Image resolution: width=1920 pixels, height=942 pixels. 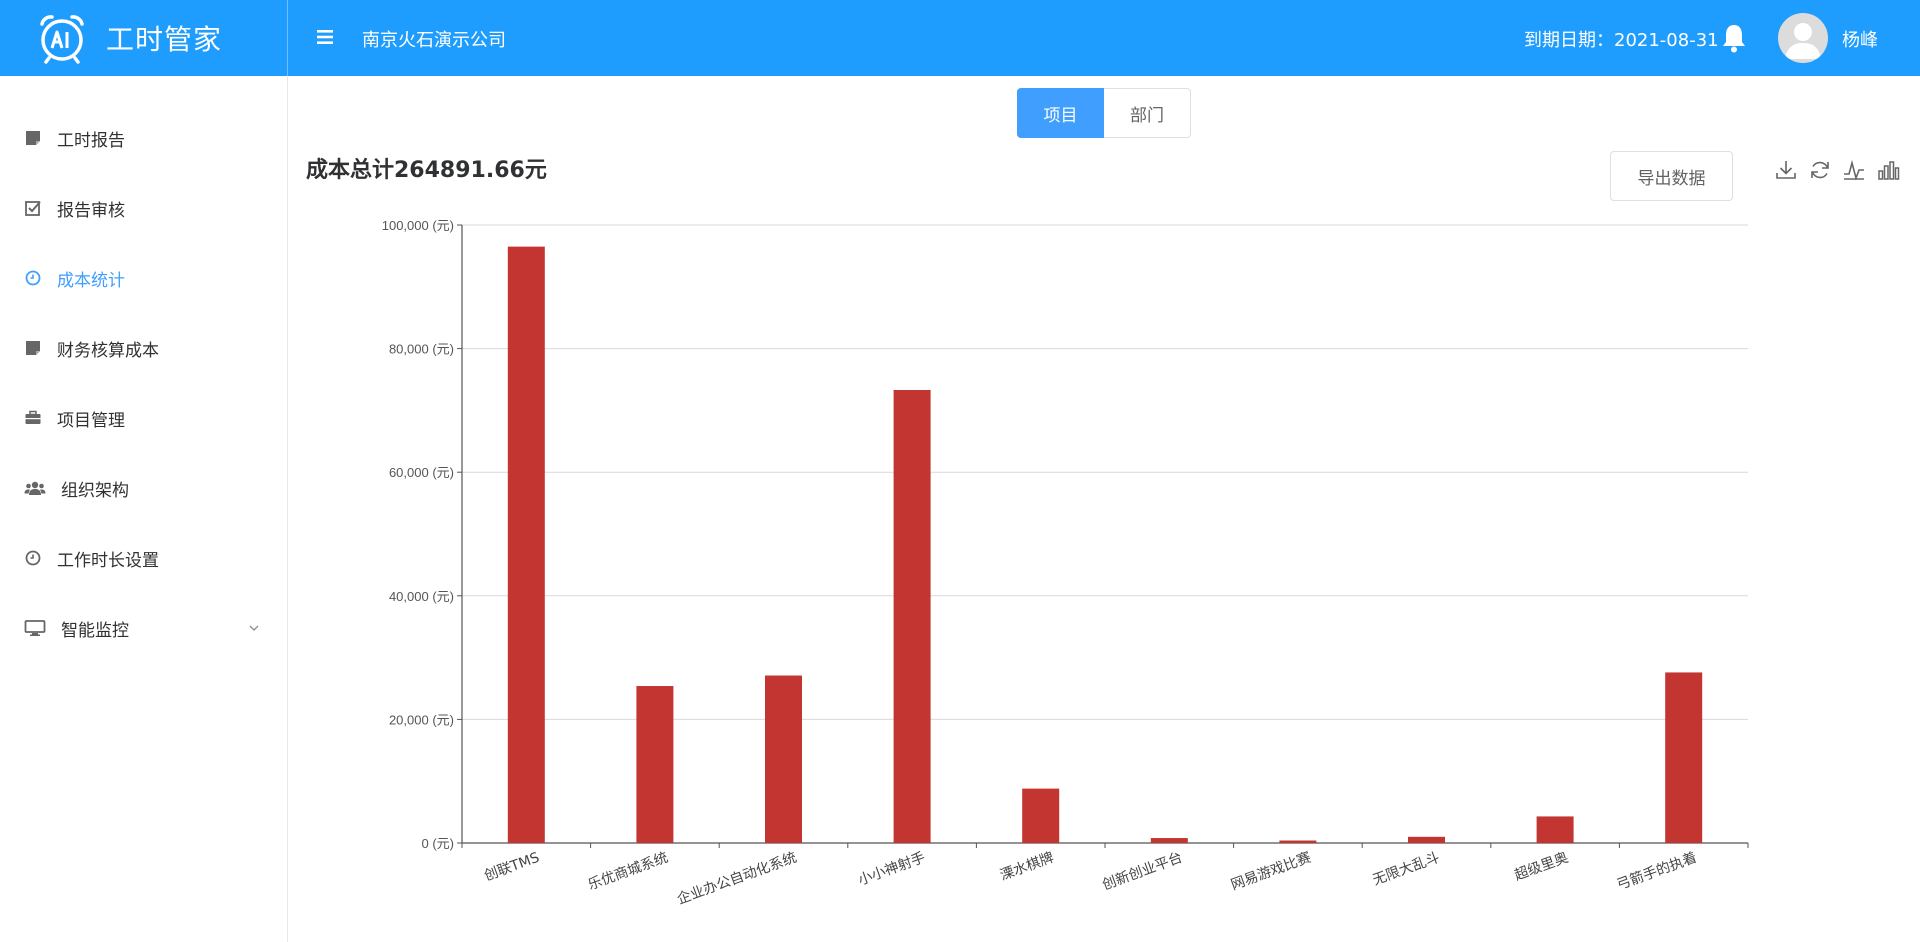 What do you see at coordinates (960, 38) in the screenshot?
I see `top-header: 工时管家 南京火石演示公司 到期日期：2021-08-31 杨峰` at bounding box center [960, 38].